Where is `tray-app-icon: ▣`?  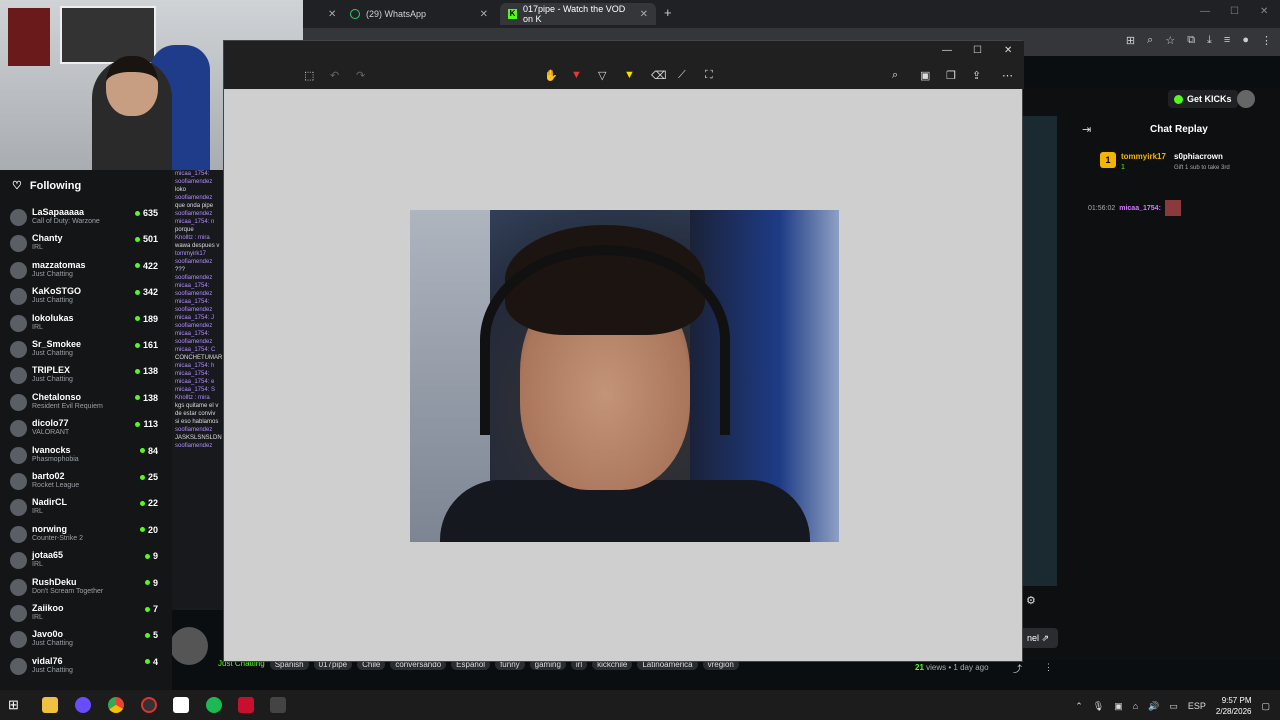 tray-app-icon: ▣ is located at coordinates (1118, 706).